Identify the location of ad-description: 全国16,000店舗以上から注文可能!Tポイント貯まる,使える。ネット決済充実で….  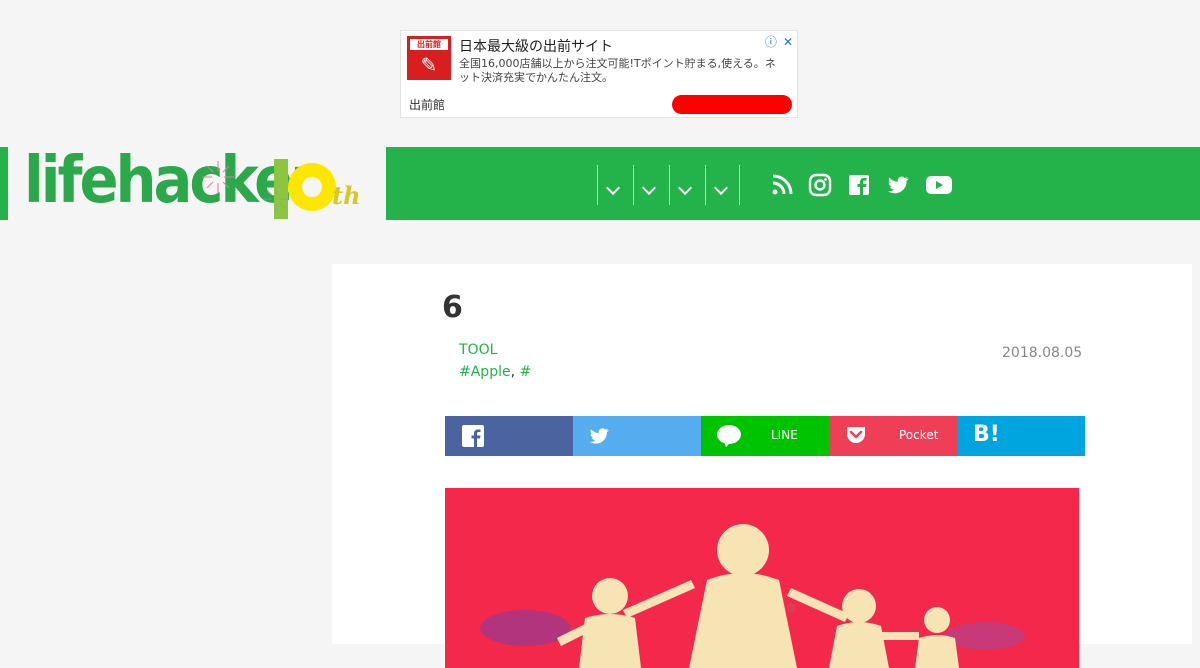
(617, 70).